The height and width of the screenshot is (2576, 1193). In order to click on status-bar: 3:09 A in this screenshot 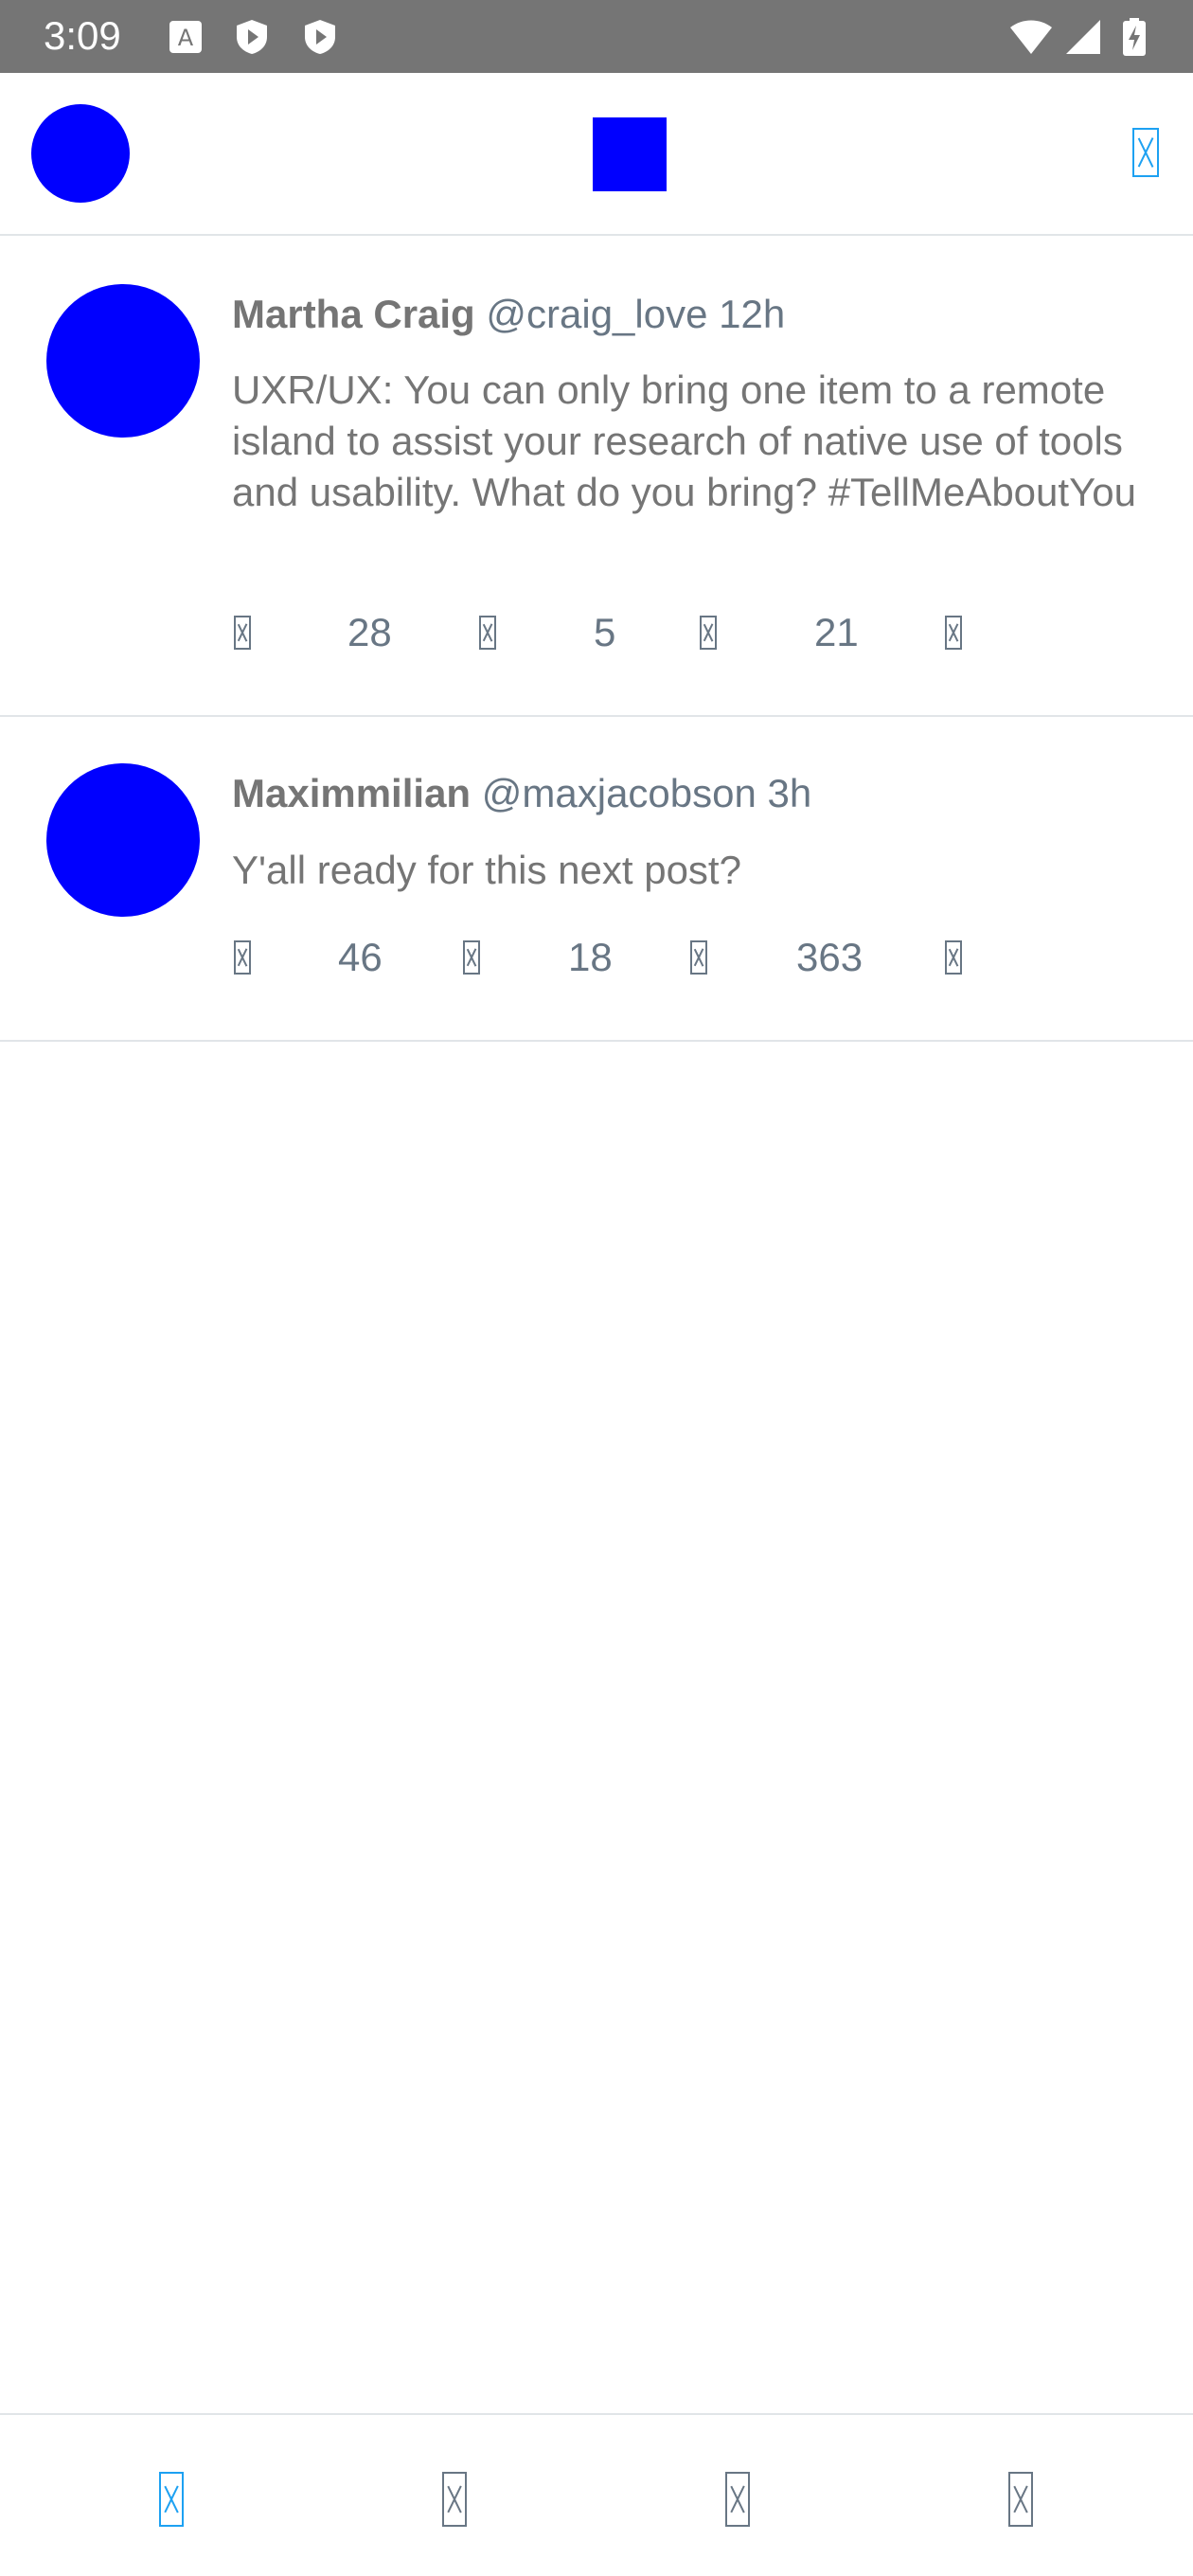, I will do `click(596, 36)`.